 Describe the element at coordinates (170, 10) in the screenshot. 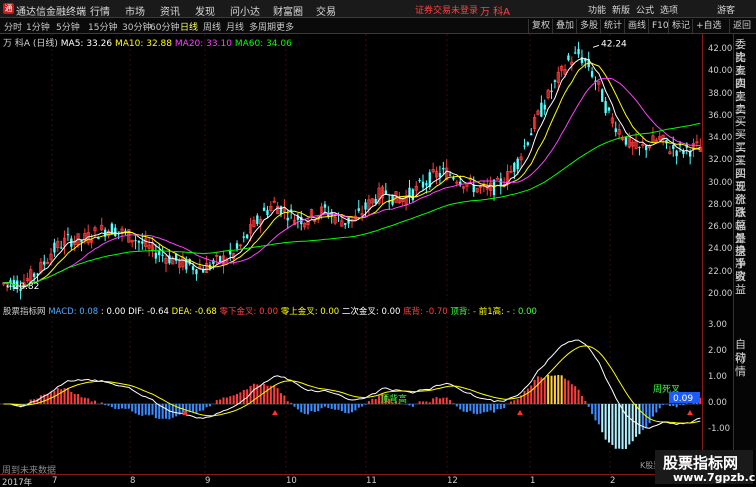

I see `menu-news: 资讯` at that location.